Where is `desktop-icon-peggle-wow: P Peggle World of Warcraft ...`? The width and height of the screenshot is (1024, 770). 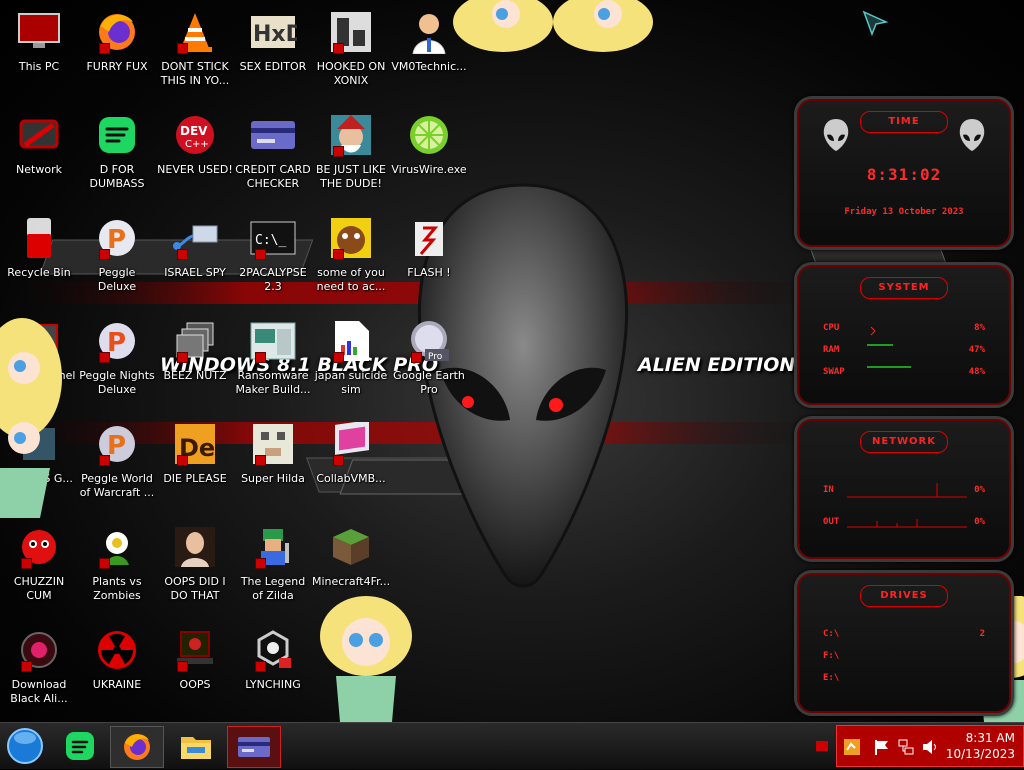
desktop-icon-peggle-wow: P Peggle World of Warcraft ... is located at coordinates (117, 460).